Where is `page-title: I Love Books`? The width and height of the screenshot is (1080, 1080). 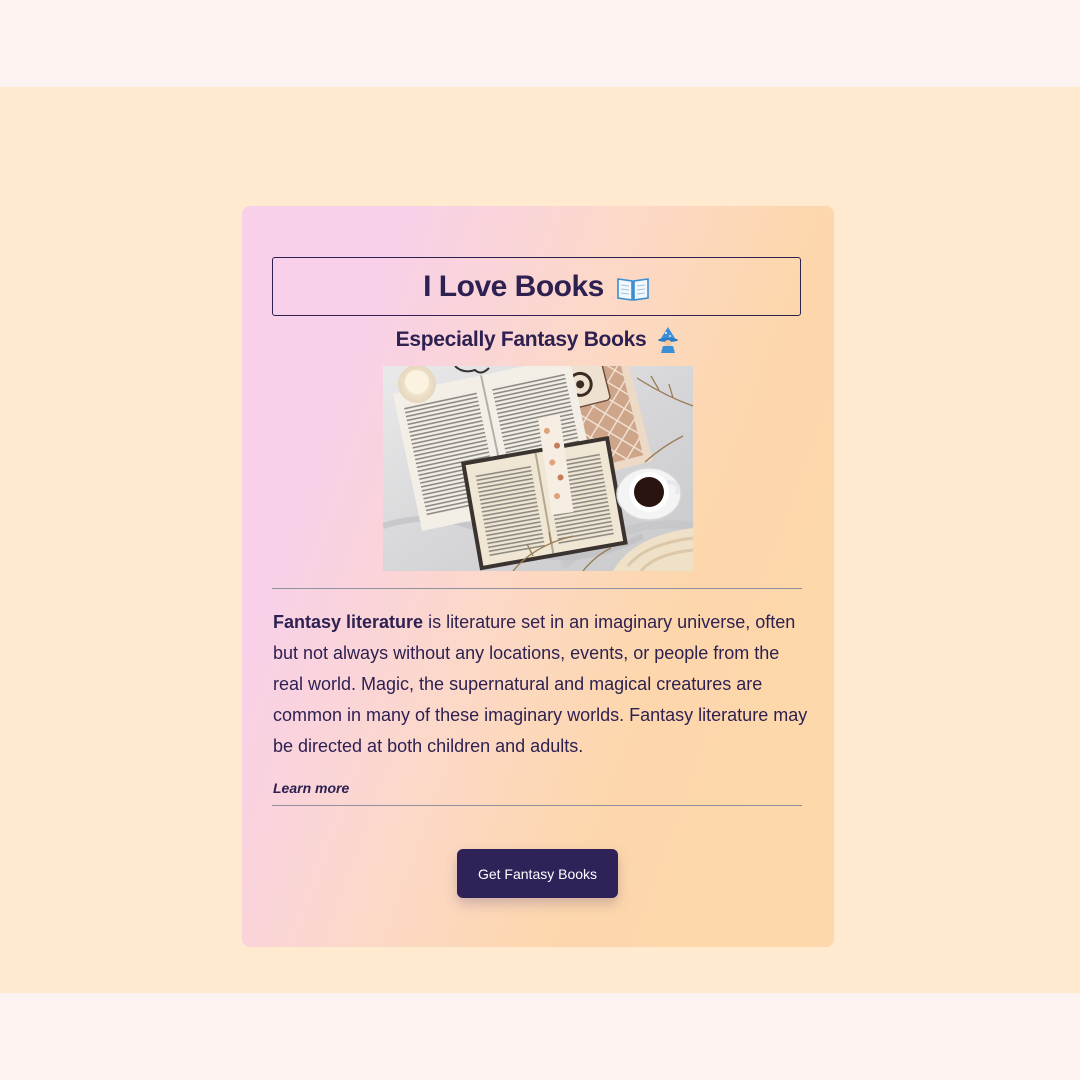 page-title: I Love Books is located at coordinates (536, 287).